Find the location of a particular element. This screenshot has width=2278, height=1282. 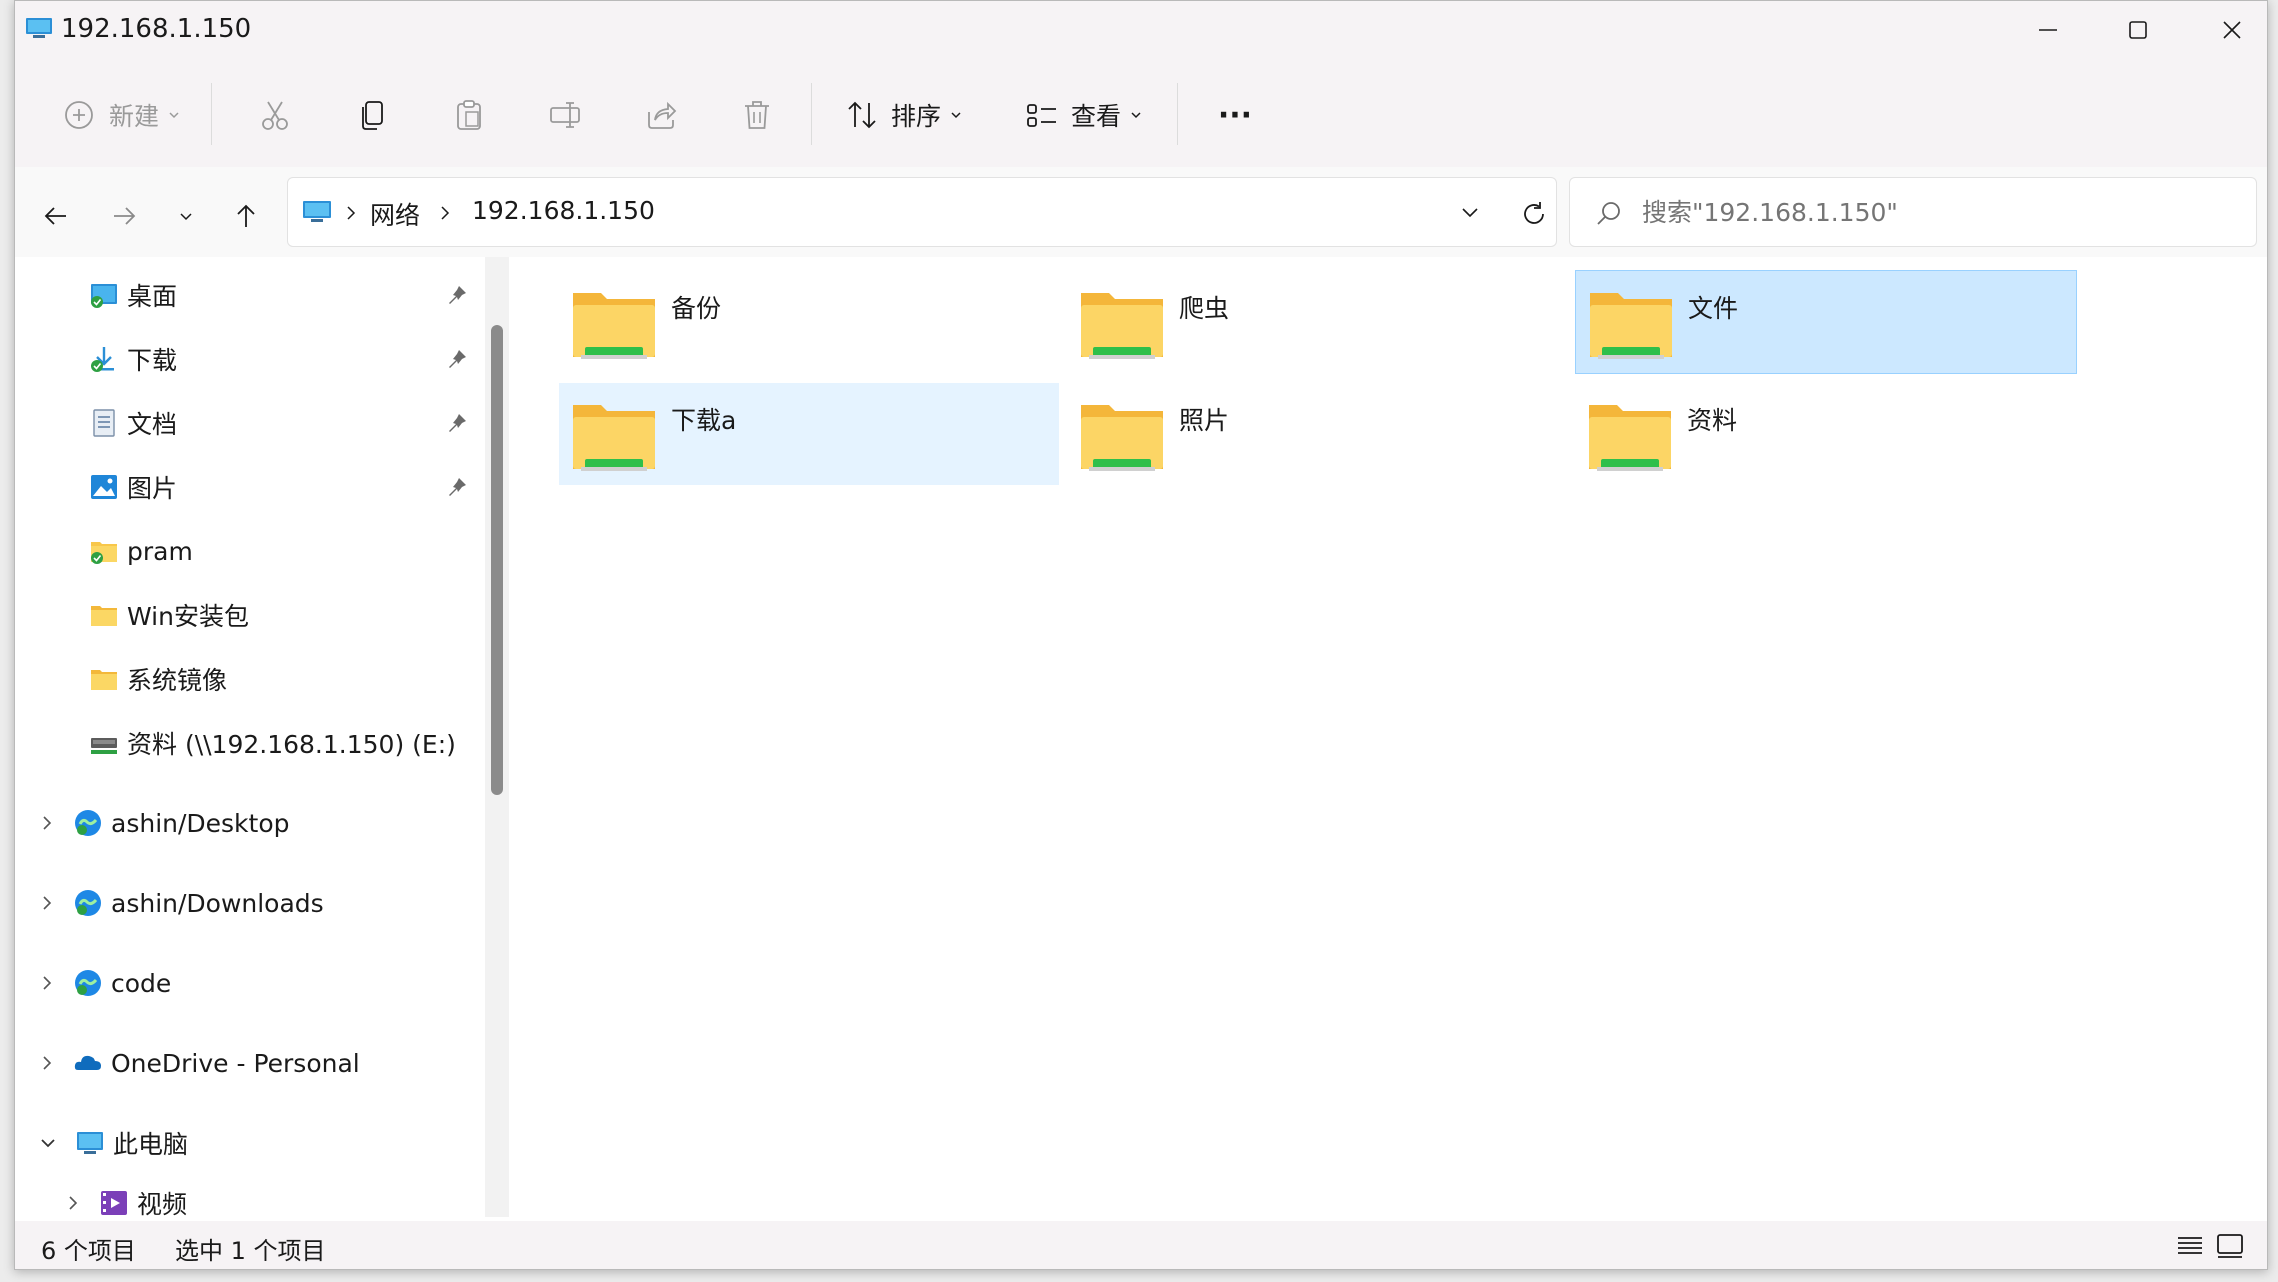

copy-icon is located at coordinates (372, 115).